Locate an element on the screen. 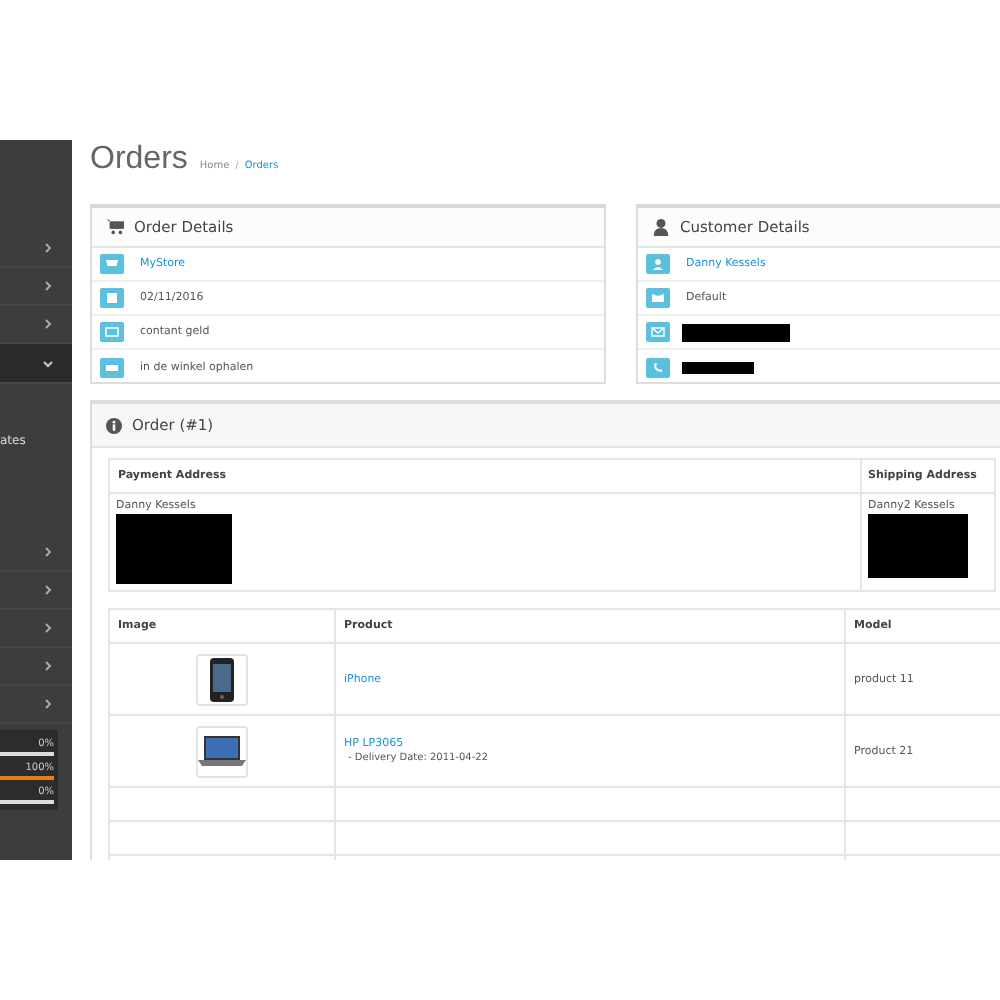  sidebar-item is located at coordinates (36, 364).